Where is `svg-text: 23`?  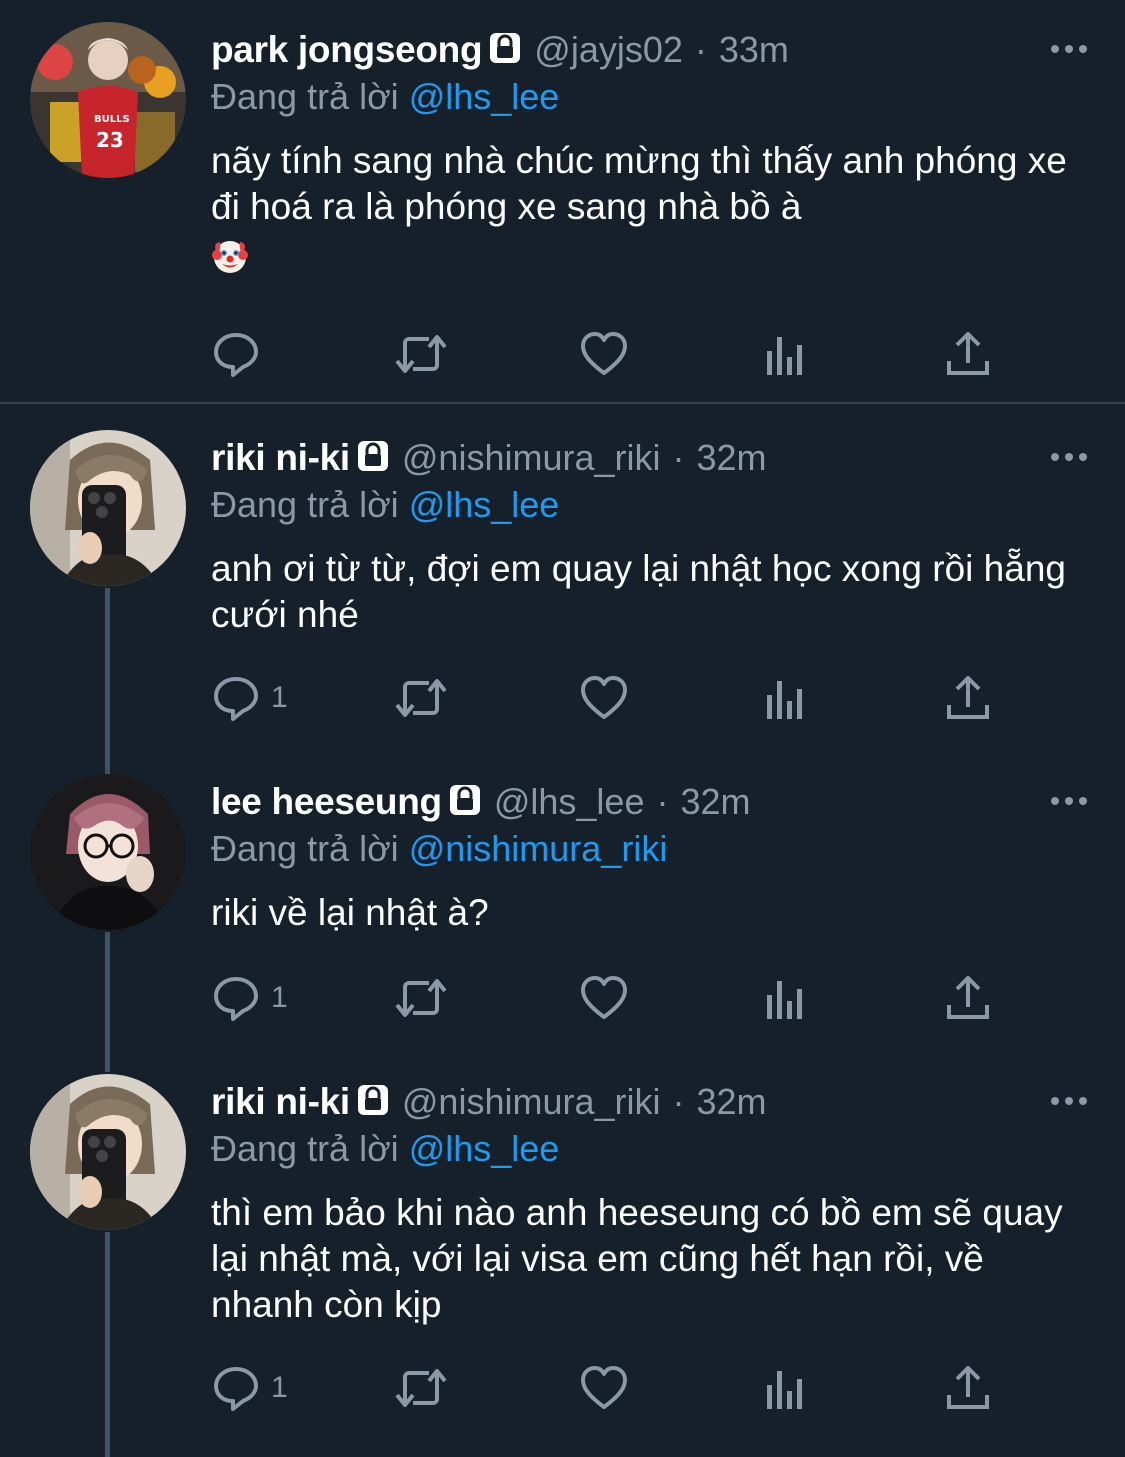
svg-text: 23 is located at coordinates (110, 140).